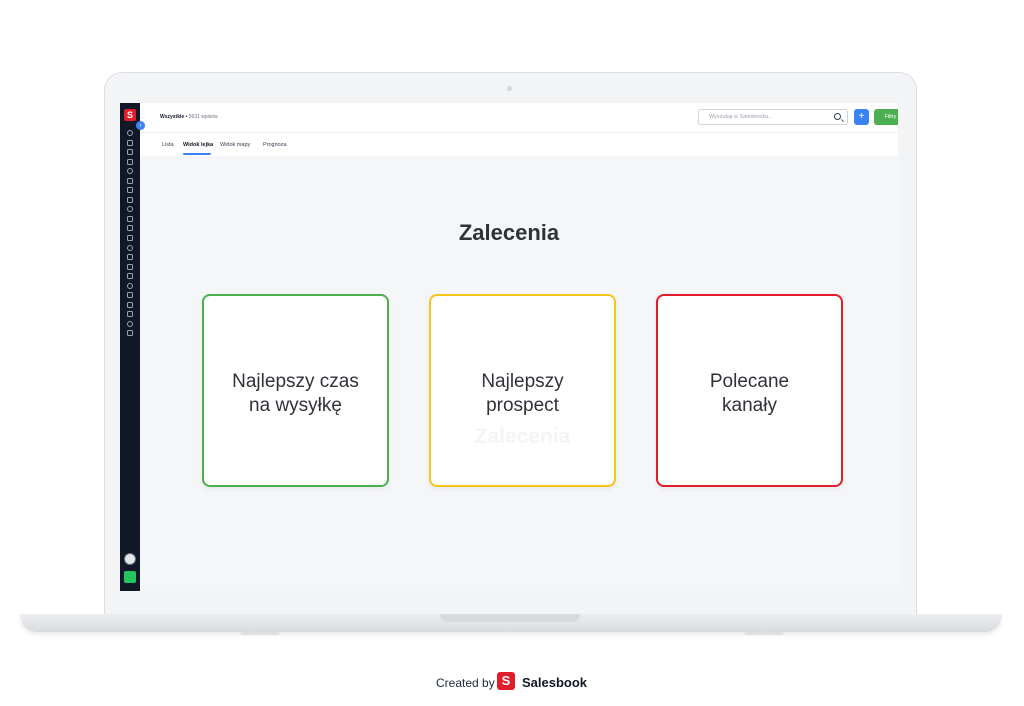 The image size is (1024, 706). Describe the element at coordinates (861, 117) in the screenshot. I see `add-button: +` at that location.